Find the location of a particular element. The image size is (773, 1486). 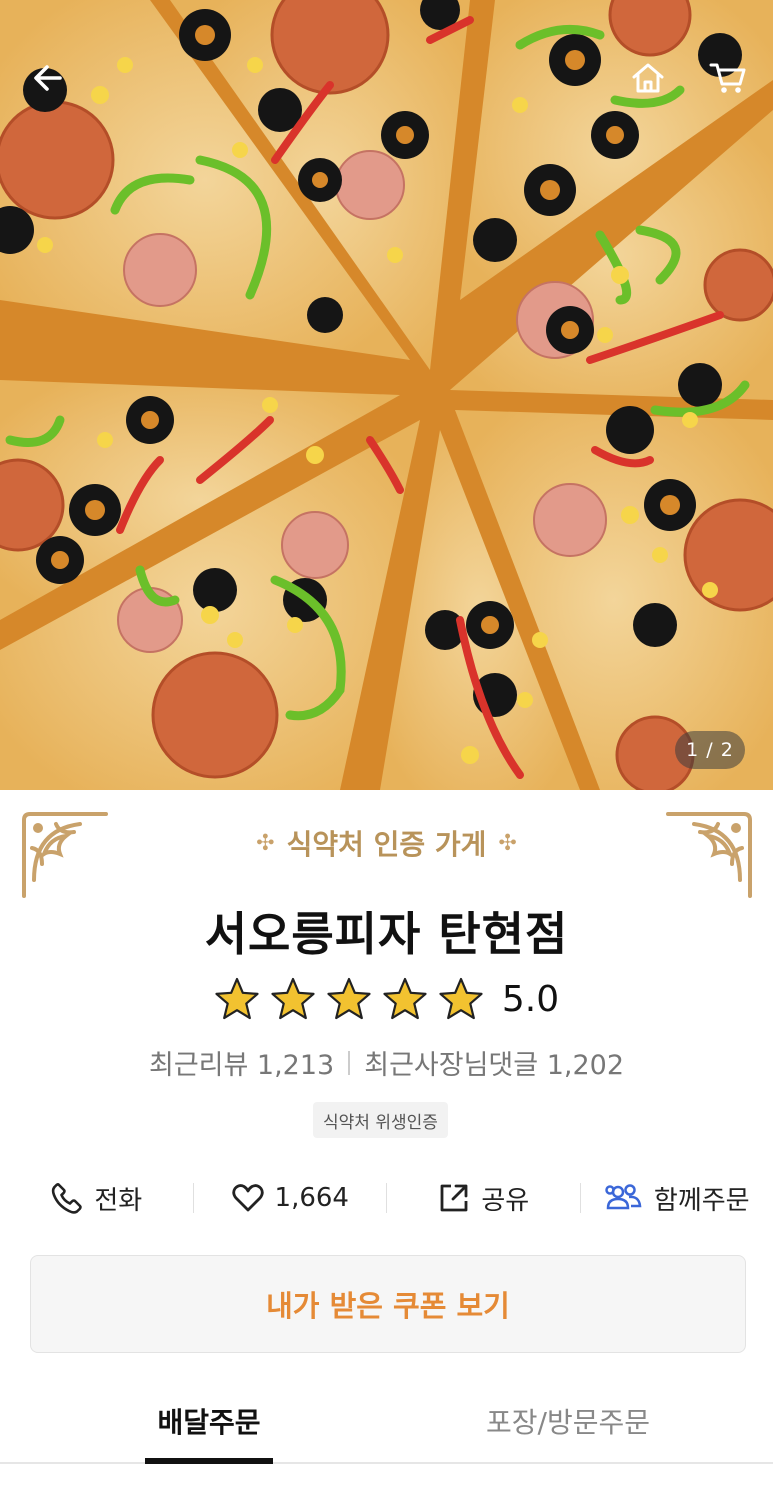

call-label: 전화 is located at coordinates (118, 1200).